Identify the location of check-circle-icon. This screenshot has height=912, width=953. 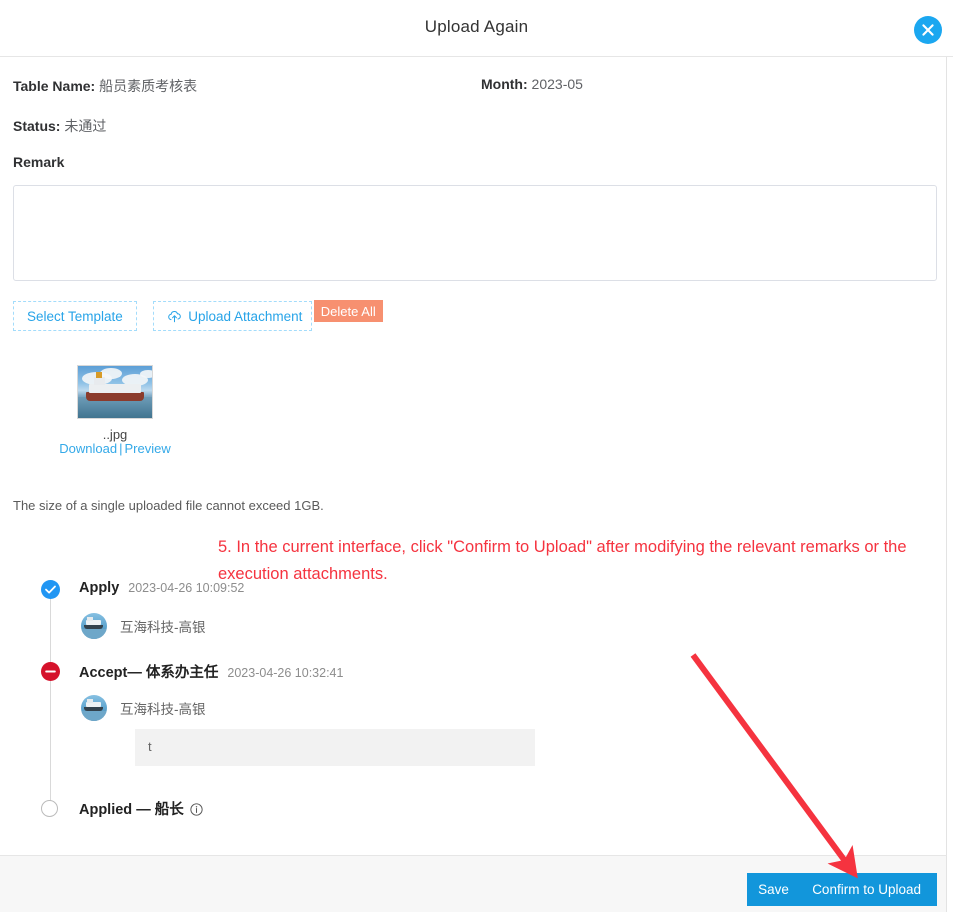
(50, 589).